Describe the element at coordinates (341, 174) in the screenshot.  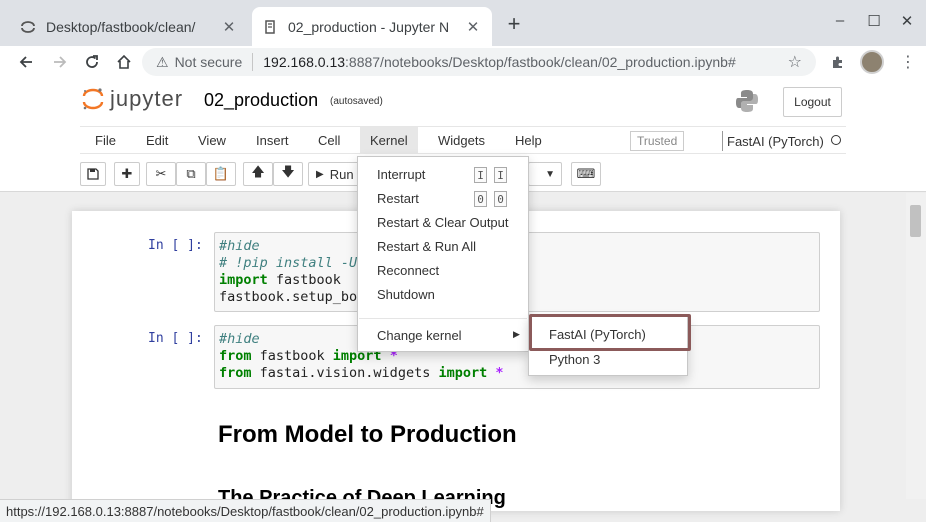
I see `run-label: Run` at that location.